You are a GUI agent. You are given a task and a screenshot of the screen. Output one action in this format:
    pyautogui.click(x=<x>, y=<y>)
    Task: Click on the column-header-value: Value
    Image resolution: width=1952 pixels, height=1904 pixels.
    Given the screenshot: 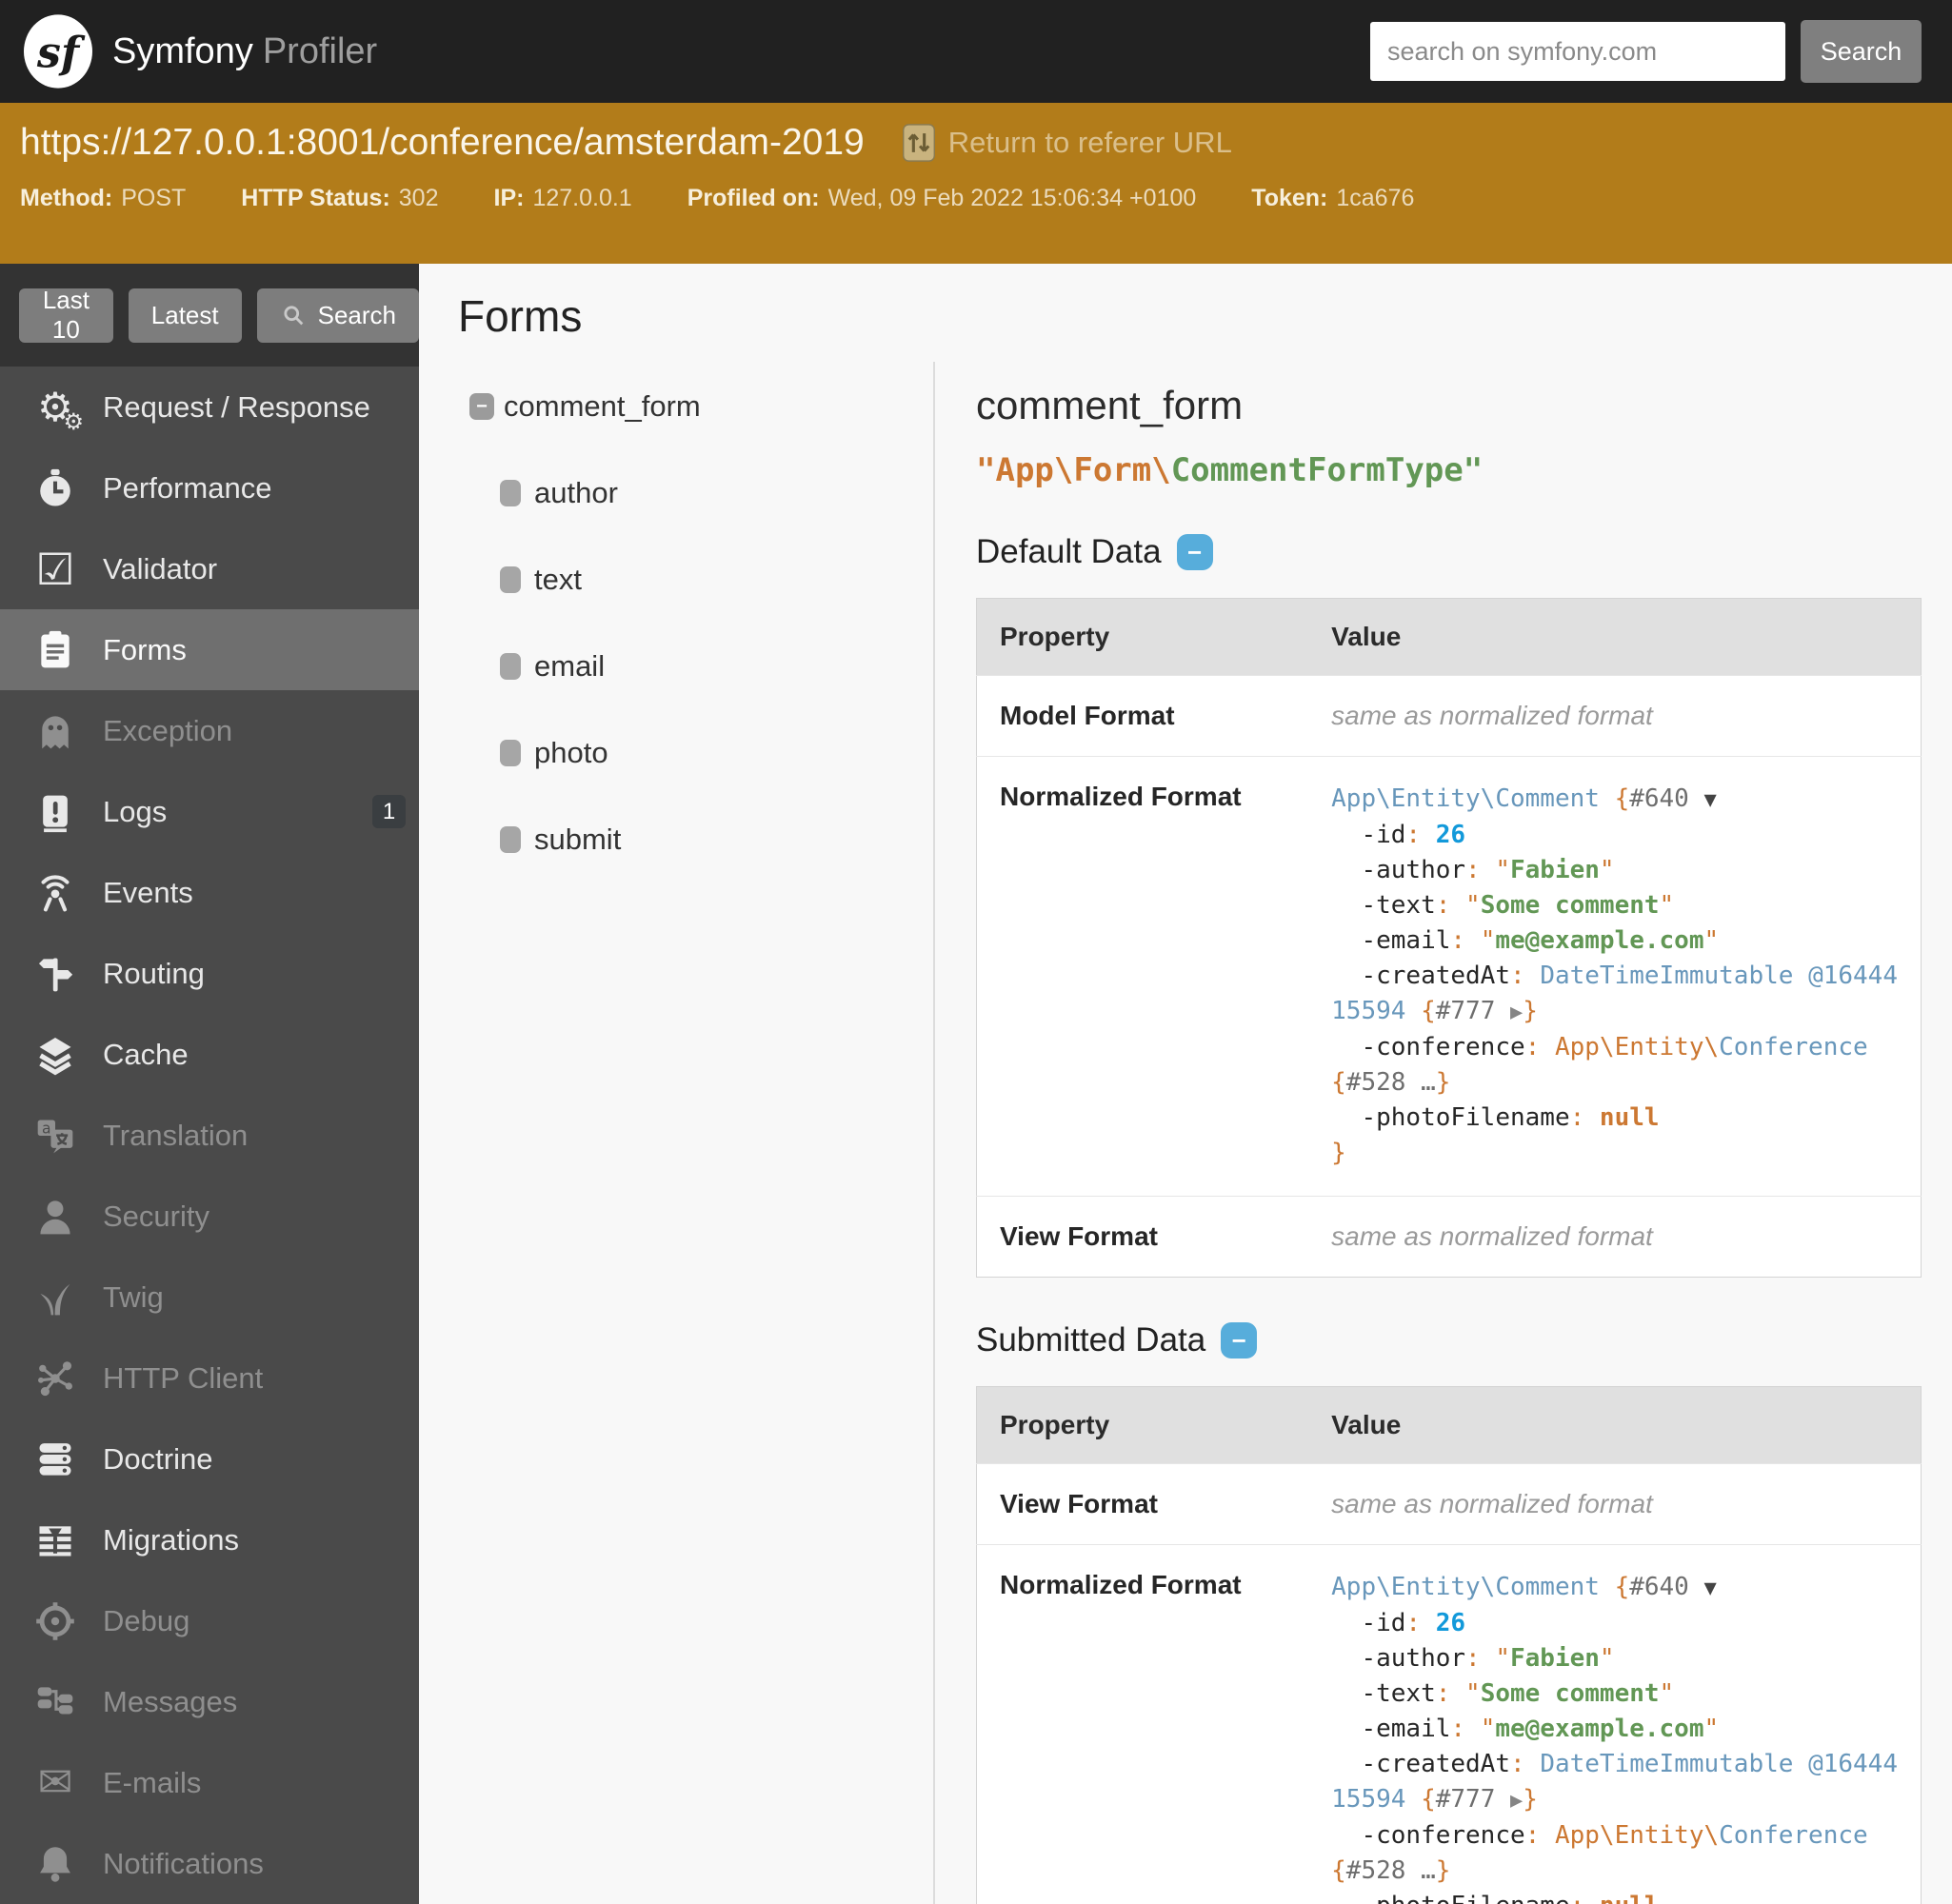 What is the action you would take?
    pyautogui.click(x=1615, y=637)
    